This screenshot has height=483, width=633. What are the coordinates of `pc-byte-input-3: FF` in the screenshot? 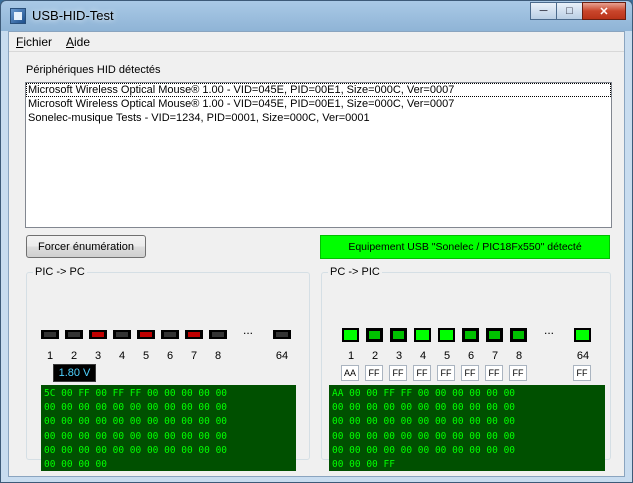 It's located at (398, 373).